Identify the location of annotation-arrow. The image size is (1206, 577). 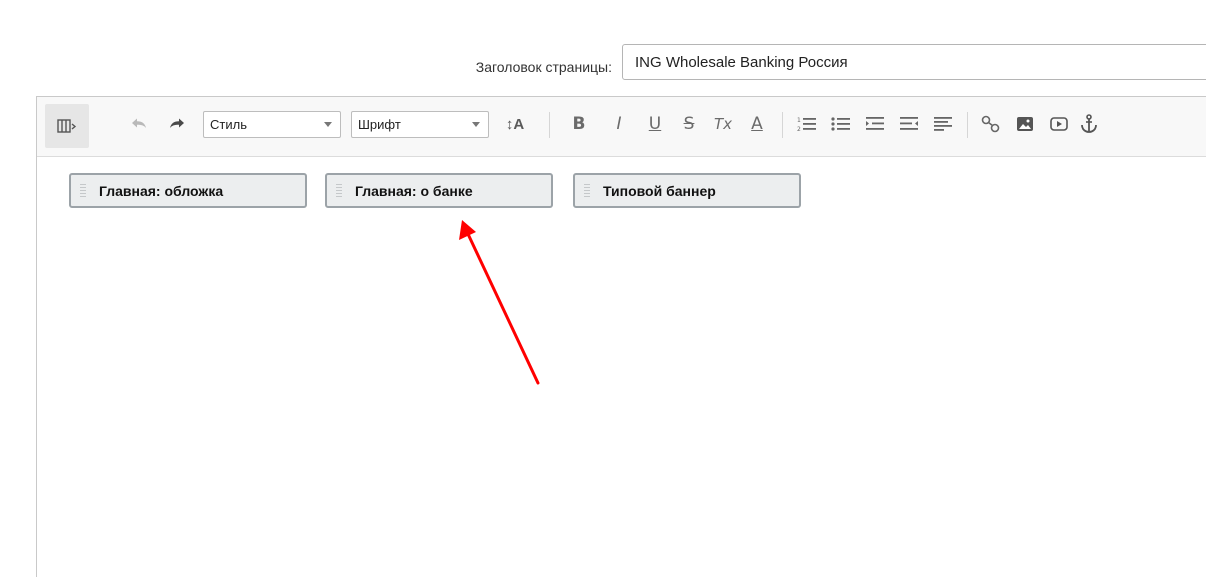
(499, 302).